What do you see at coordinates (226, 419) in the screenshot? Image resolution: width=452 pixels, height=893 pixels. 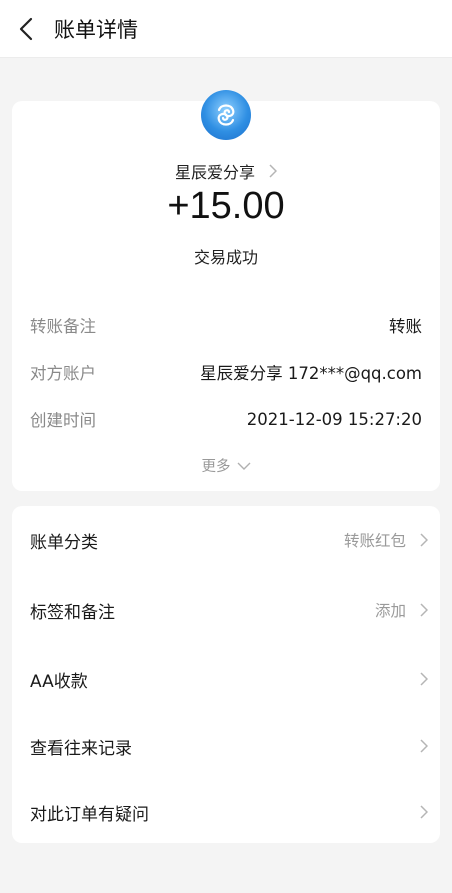 I see `detail-row-created-time: 创建时间 2021-12-09 15:27:20` at bounding box center [226, 419].